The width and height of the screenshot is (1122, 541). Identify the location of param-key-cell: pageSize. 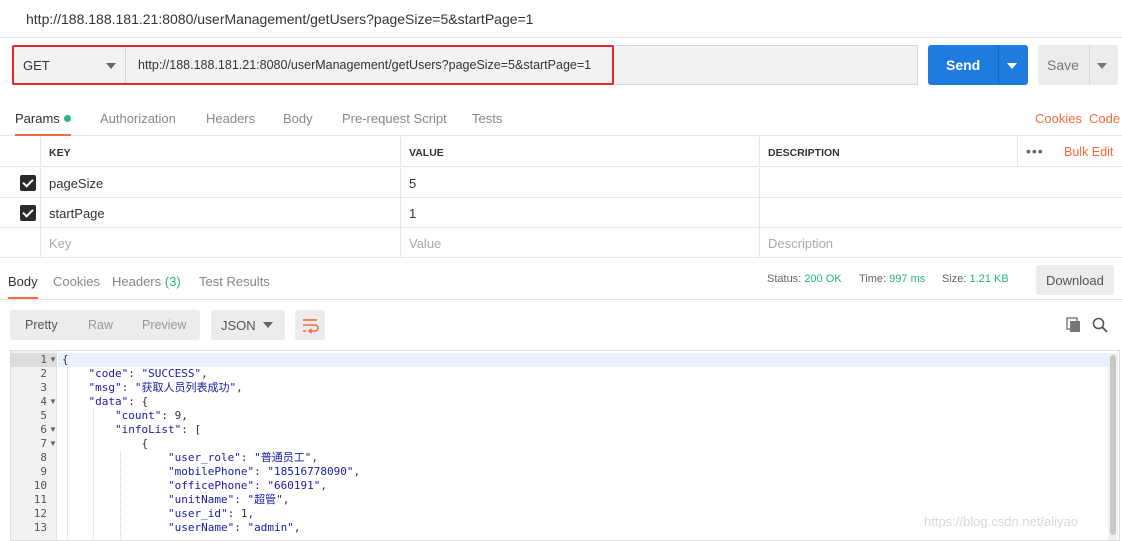
(220, 183).